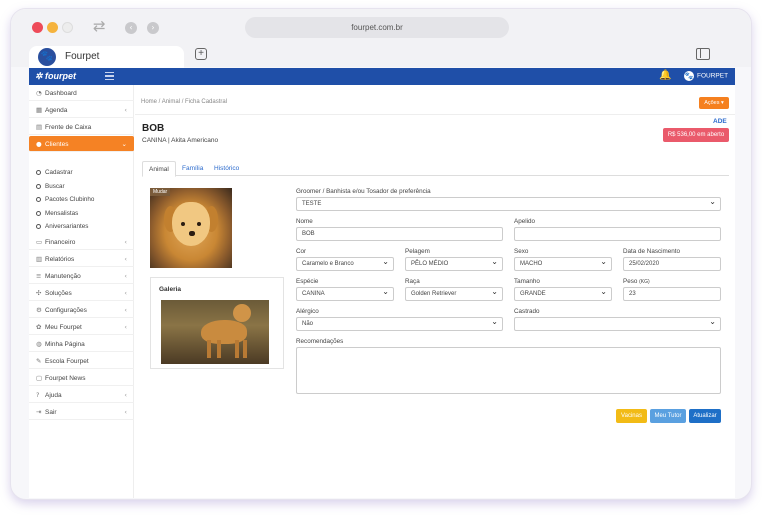  What do you see at coordinates (57, 213) in the screenshot?
I see `sidebar-subitem-mensalistas: Mensalistas` at bounding box center [57, 213].